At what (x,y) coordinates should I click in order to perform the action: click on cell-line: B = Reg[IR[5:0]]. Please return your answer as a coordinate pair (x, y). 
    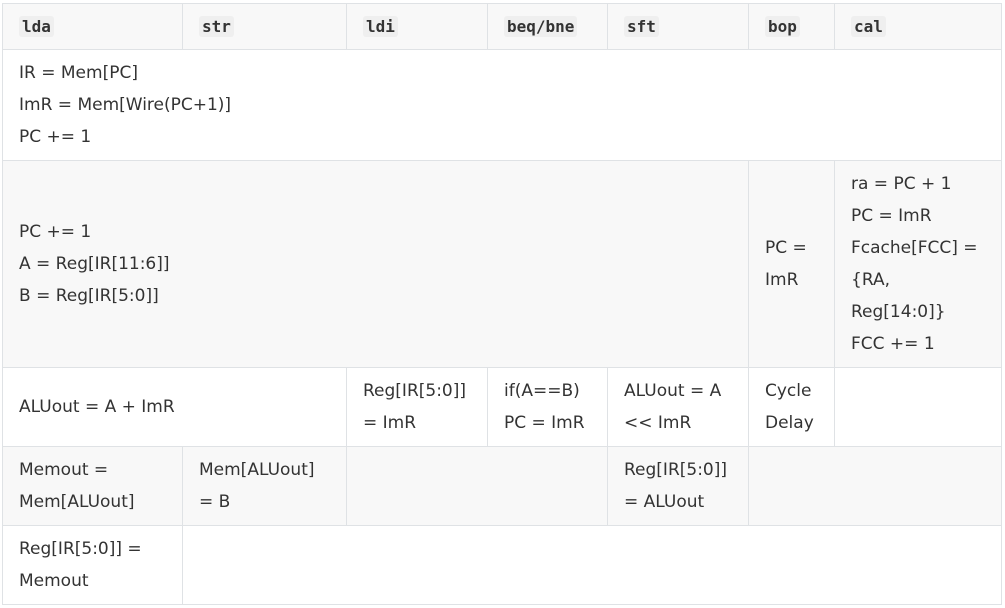
    Looking at the image, I should click on (89, 296).